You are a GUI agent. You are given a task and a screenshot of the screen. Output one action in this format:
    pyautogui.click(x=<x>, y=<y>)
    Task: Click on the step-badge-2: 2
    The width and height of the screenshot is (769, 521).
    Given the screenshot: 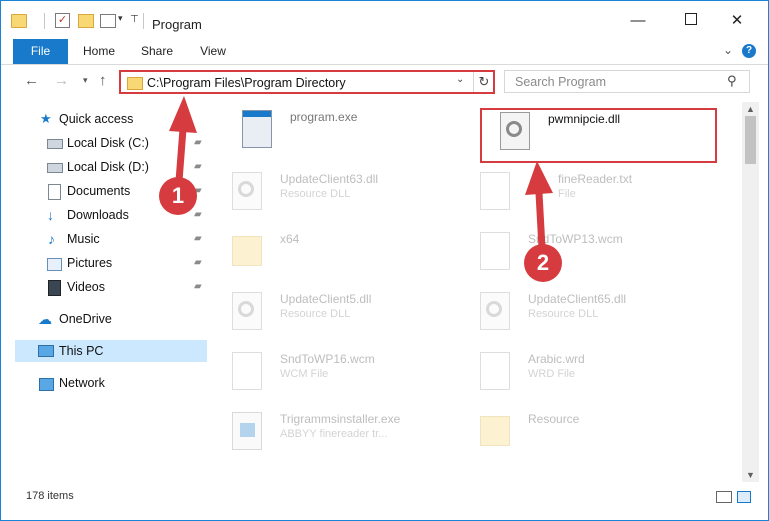 What is the action you would take?
    pyautogui.click(x=543, y=263)
    